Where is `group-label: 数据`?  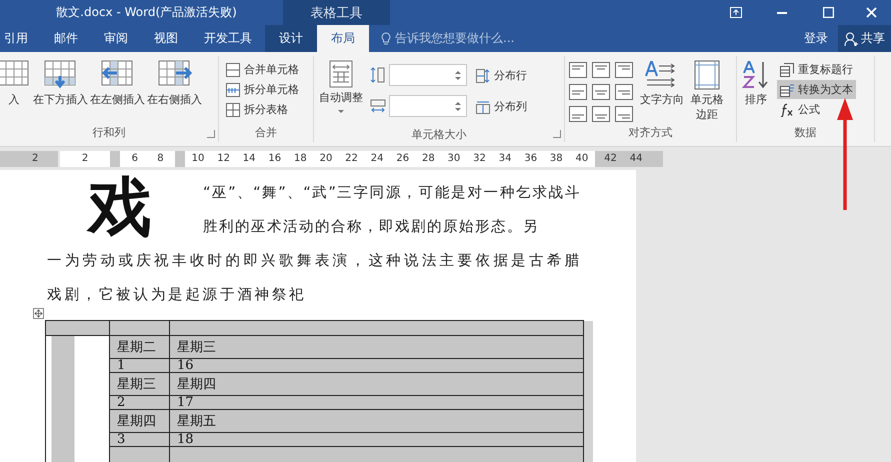 group-label: 数据 is located at coordinates (805, 132).